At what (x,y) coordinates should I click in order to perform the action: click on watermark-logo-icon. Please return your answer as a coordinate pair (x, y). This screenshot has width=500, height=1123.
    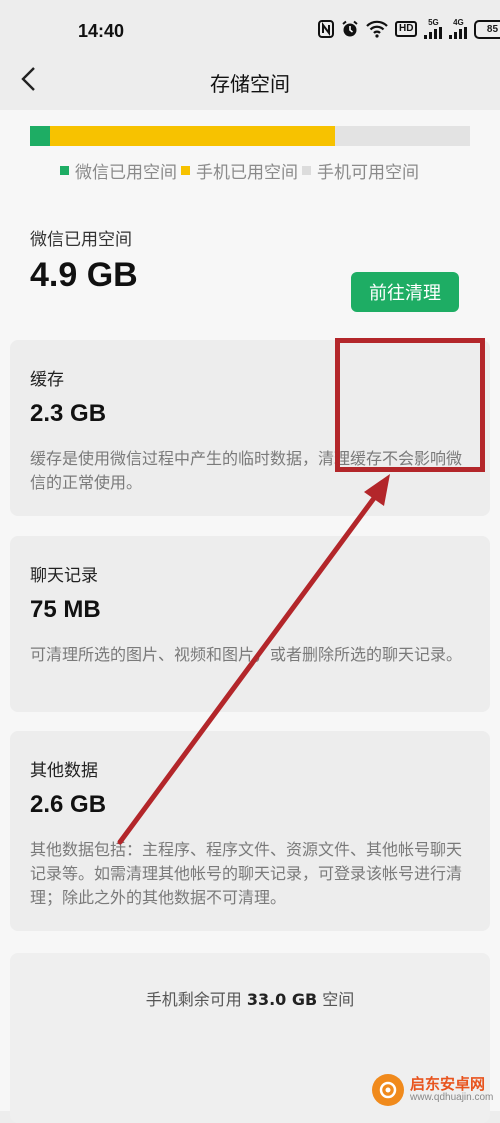
    Looking at the image, I should click on (388, 1090).